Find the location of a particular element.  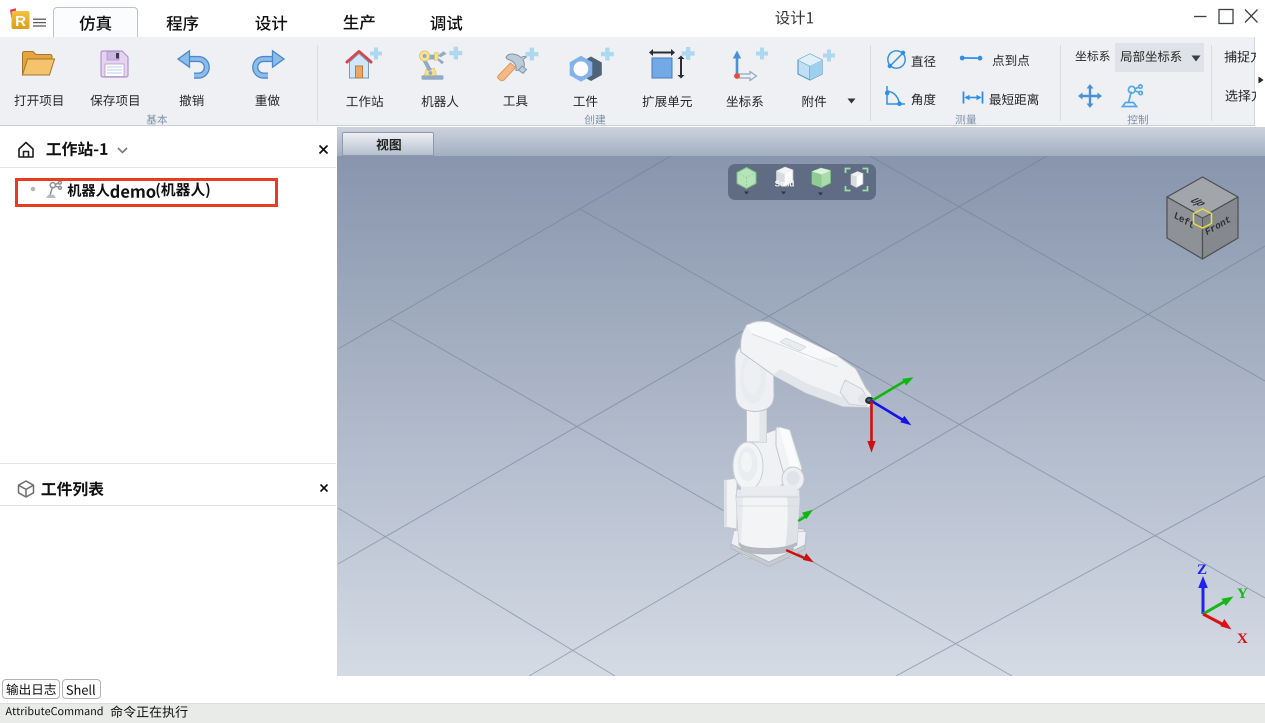

svg-text: Solid is located at coordinates (785, 184).